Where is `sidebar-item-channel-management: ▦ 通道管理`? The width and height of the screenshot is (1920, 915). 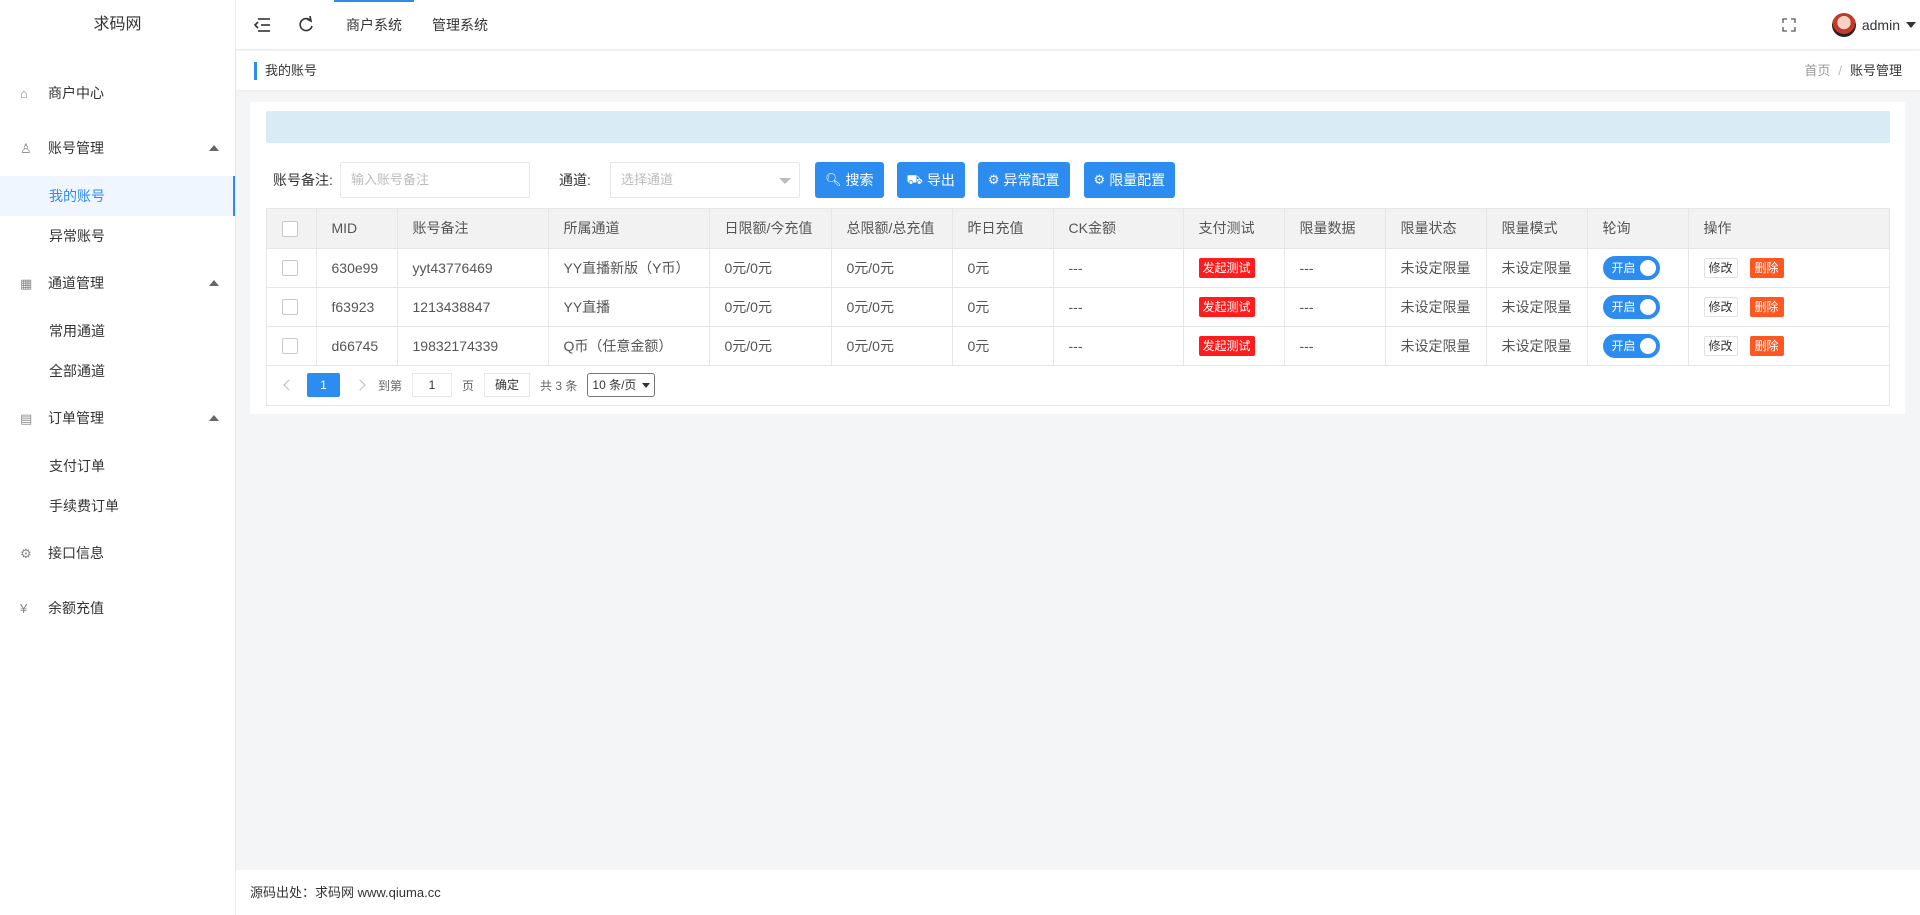 sidebar-item-channel-management: ▦ 通道管理 is located at coordinates (117, 283).